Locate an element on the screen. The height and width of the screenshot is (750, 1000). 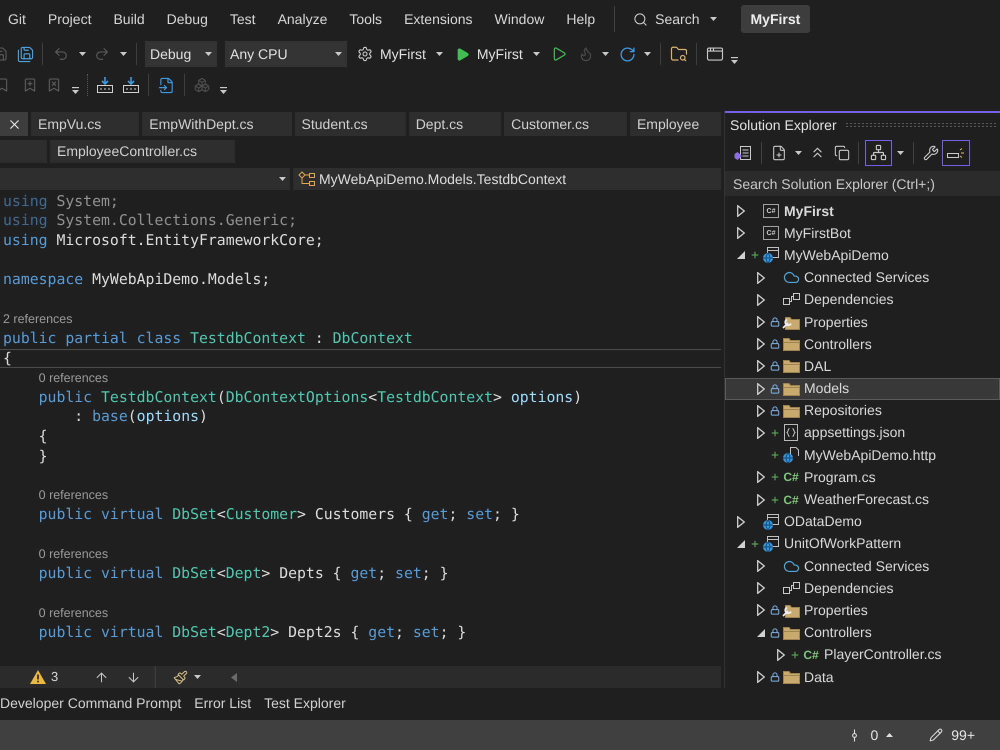
tree-item: C# WeatherForecast.cs is located at coordinates (862, 499).